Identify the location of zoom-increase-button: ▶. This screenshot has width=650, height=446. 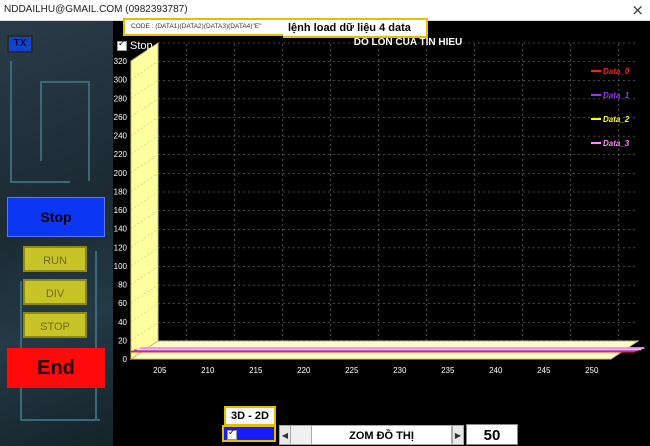
(458, 435).